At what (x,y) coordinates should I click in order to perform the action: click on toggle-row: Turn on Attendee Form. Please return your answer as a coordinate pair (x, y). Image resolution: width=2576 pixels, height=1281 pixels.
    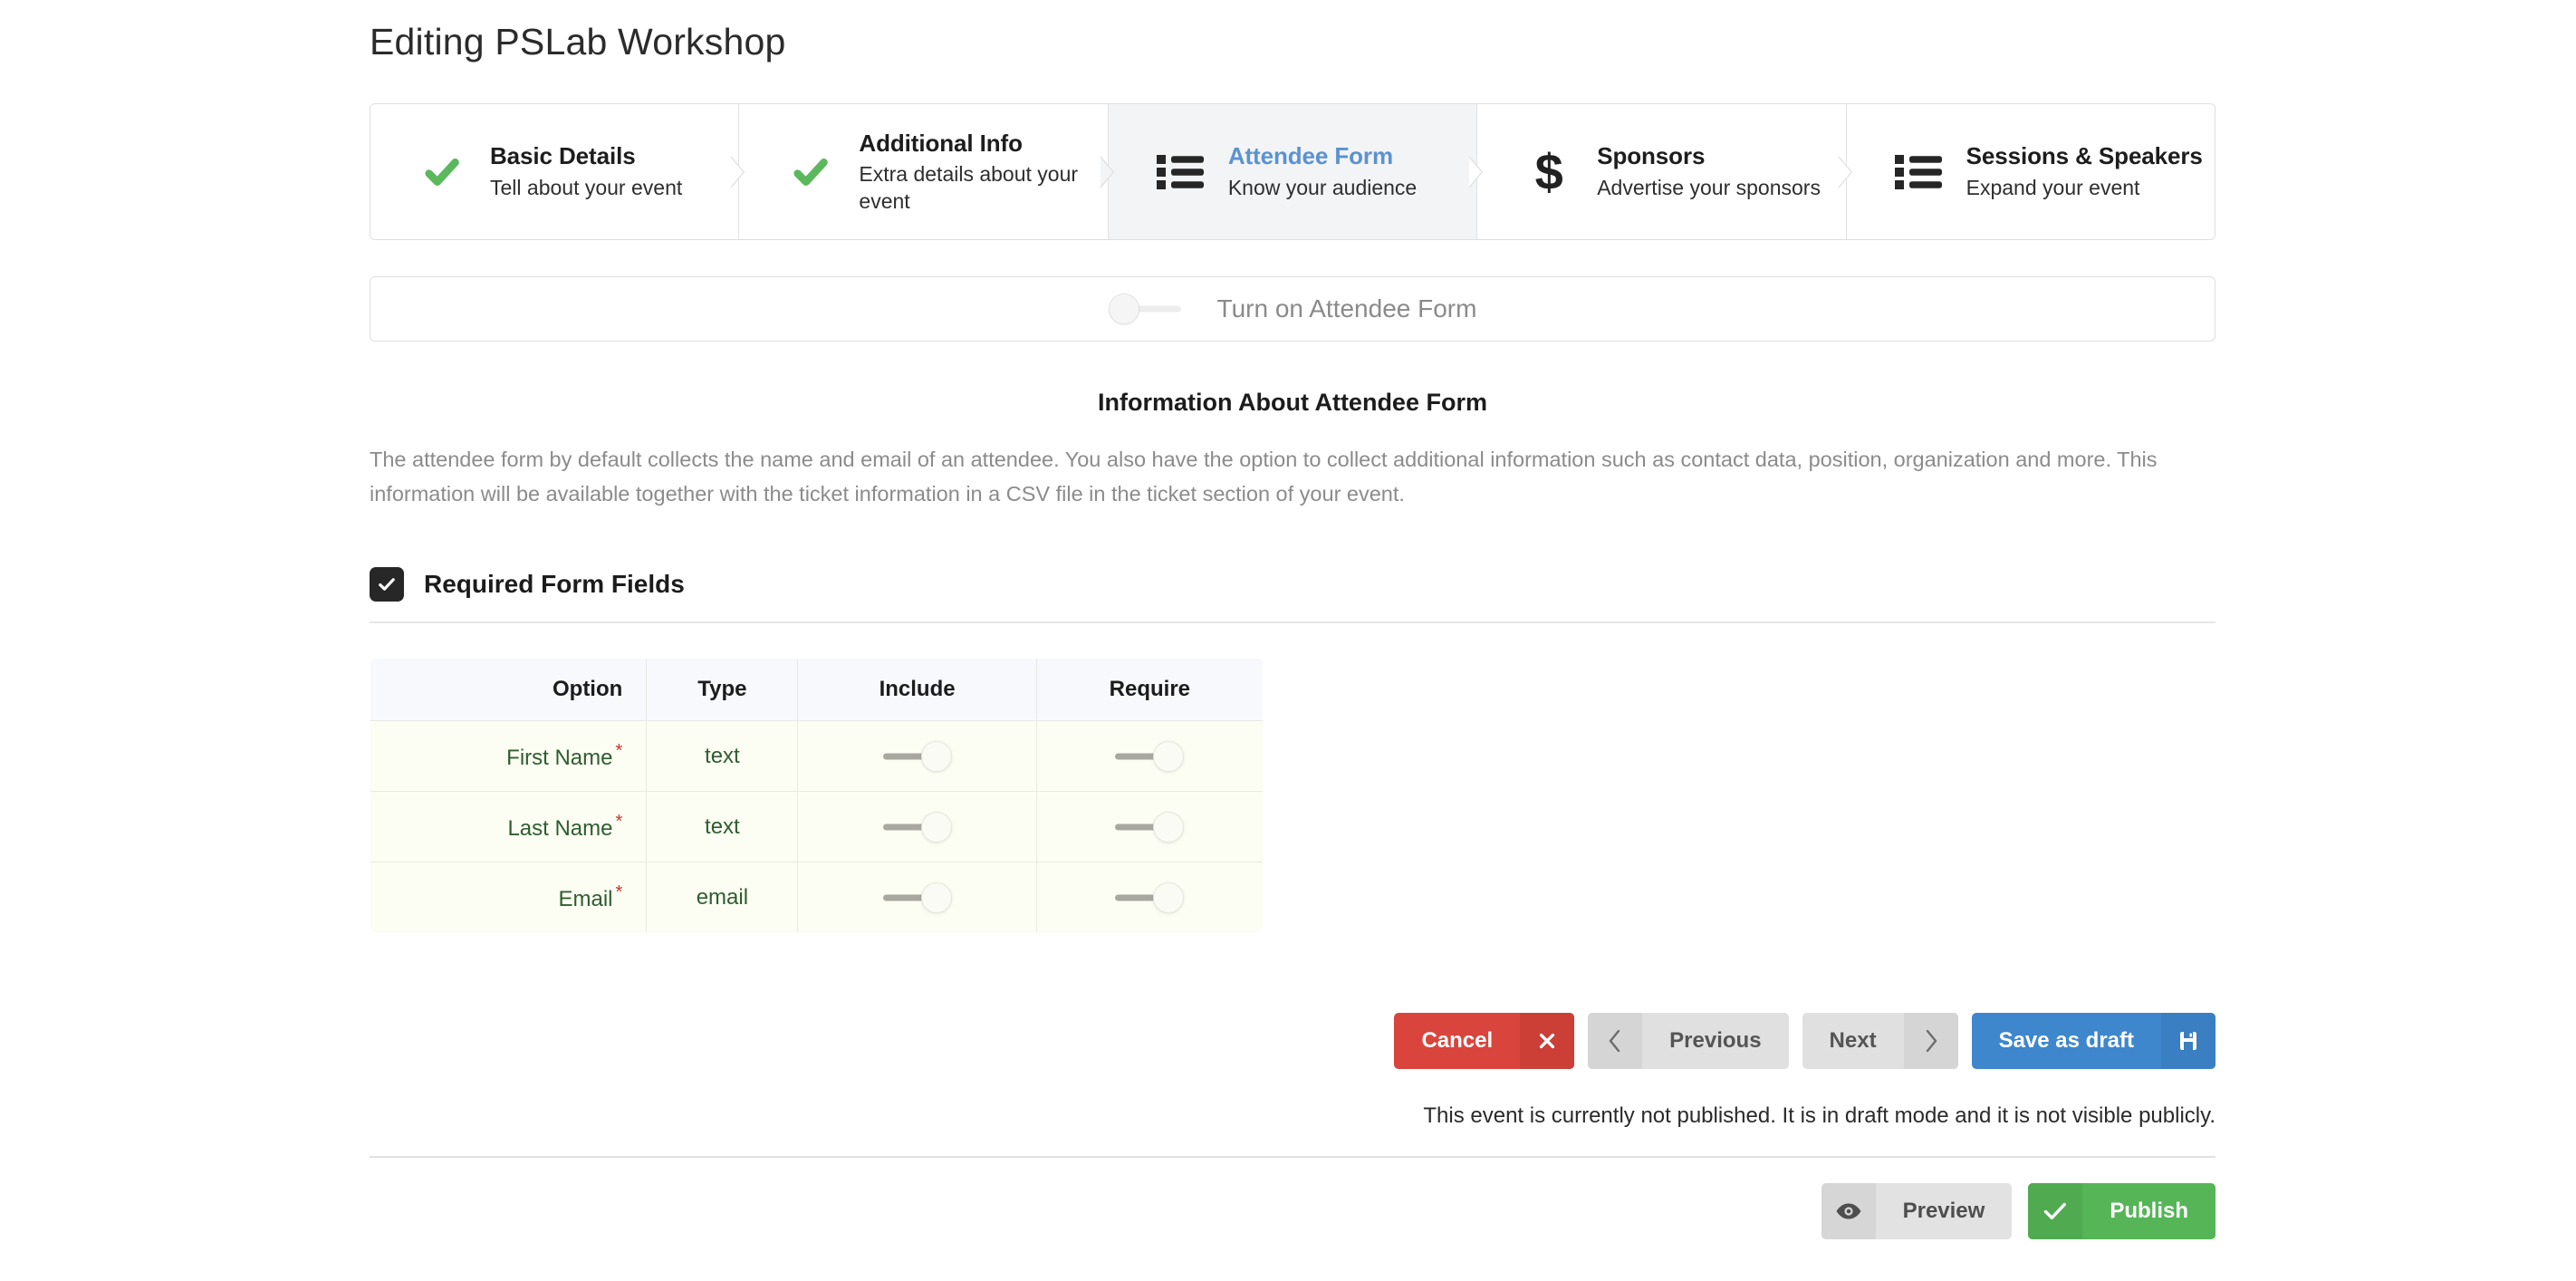
    Looking at the image, I should click on (1292, 309).